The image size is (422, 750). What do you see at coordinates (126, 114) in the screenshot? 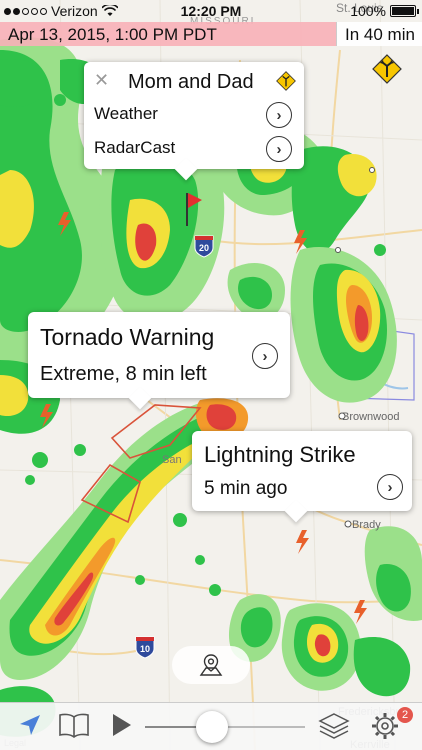
I see `weather-link: Weather` at bounding box center [126, 114].